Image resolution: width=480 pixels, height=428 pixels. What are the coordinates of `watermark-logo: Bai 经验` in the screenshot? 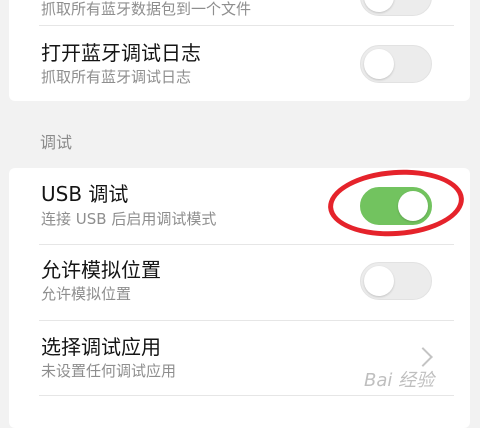 It's located at (399, 380).